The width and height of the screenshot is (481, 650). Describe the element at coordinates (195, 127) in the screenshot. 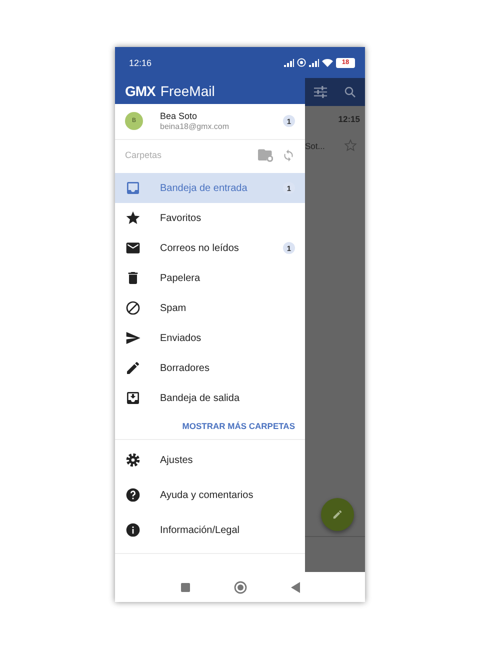

I see `account-email: beina18@gmx.com` at that location.